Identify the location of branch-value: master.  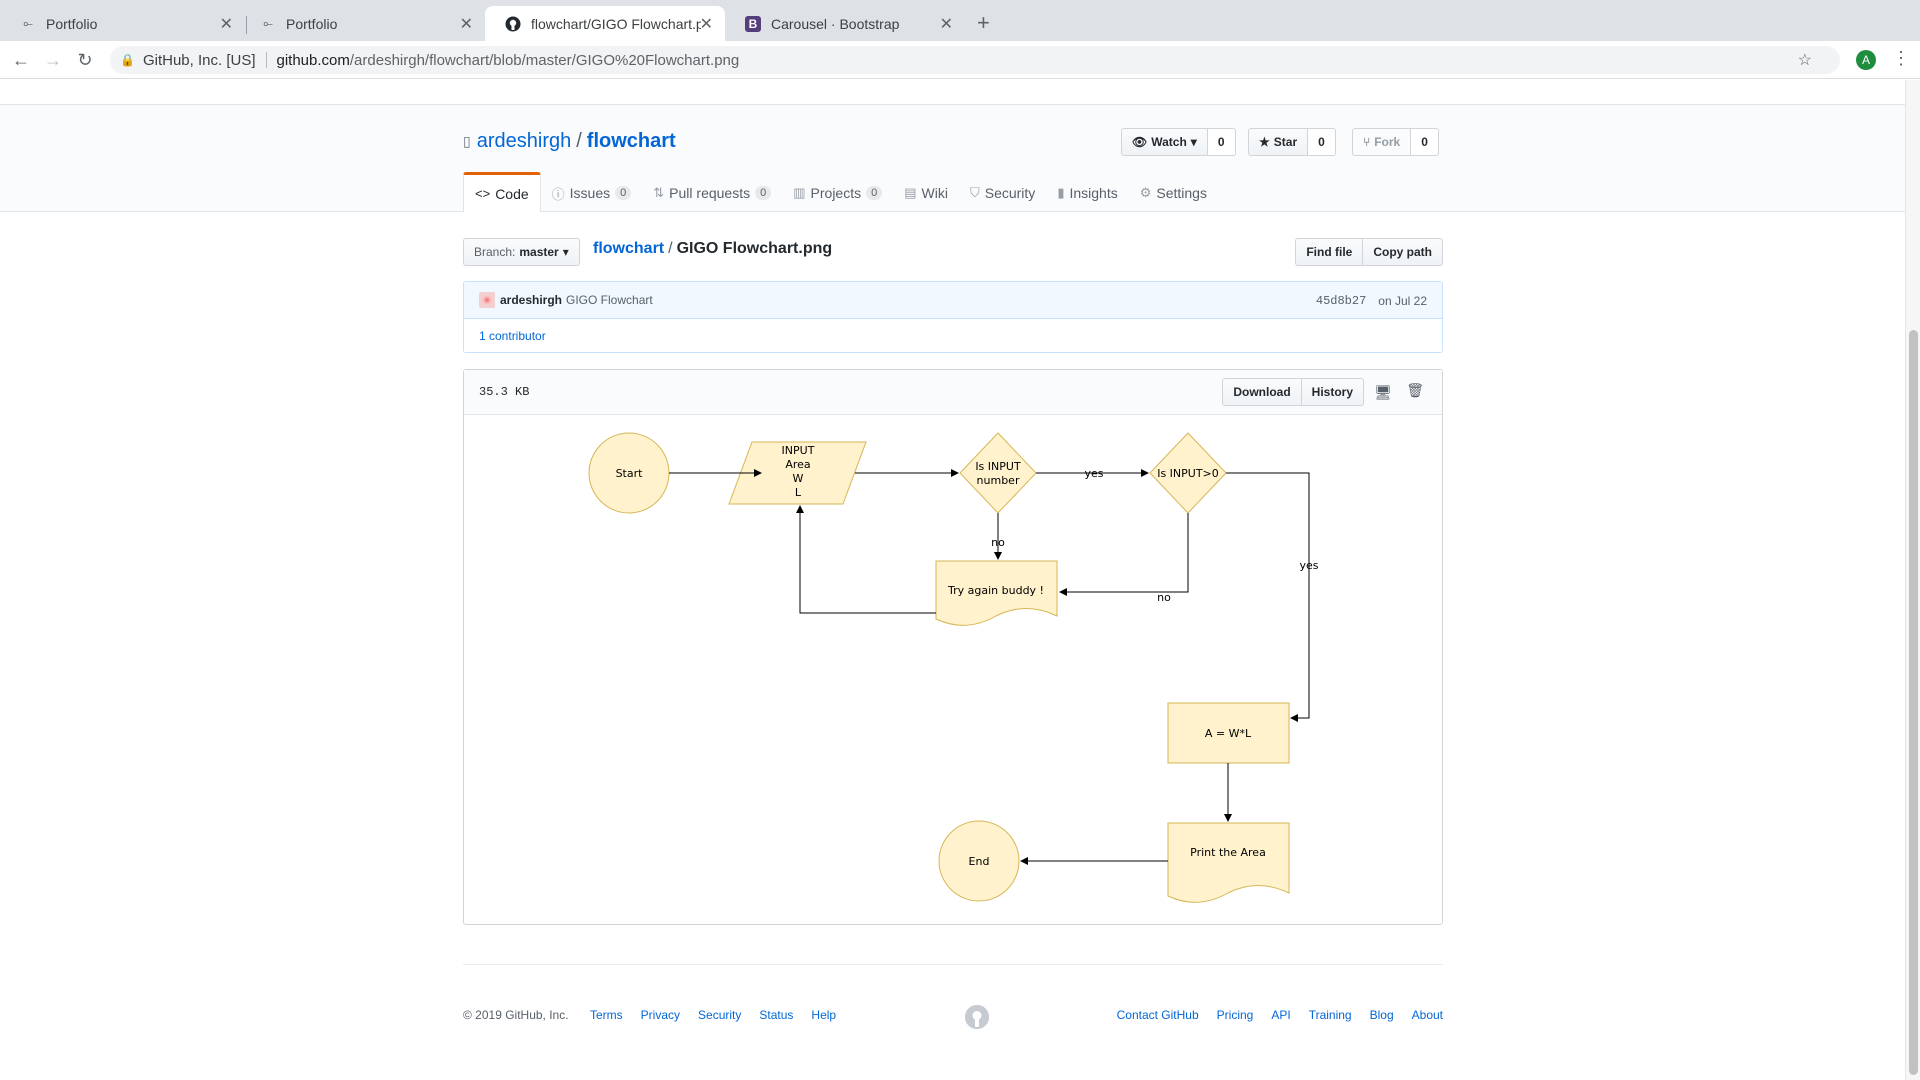
(539, 252).